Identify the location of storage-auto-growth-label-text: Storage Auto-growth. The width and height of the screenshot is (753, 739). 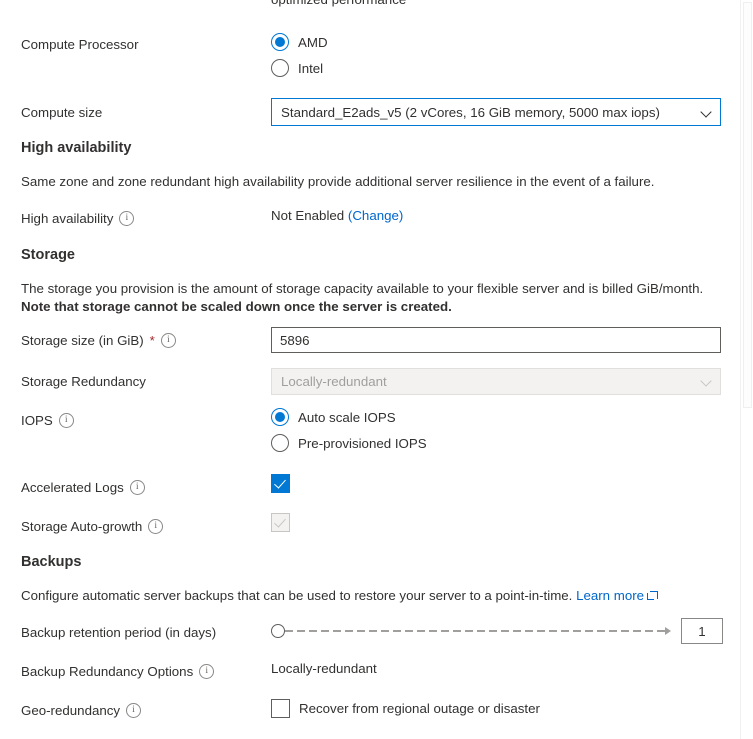
(82, 526).